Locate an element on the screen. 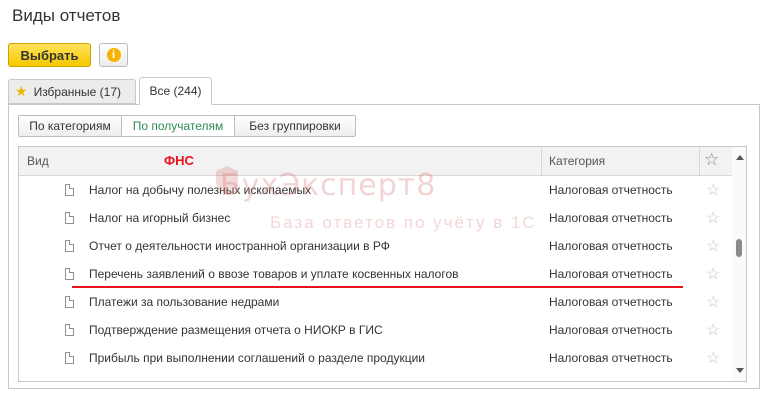 This screenshot has height=397, width=768. tab-all-label: Все (244) is located at coordinates (175, 91).